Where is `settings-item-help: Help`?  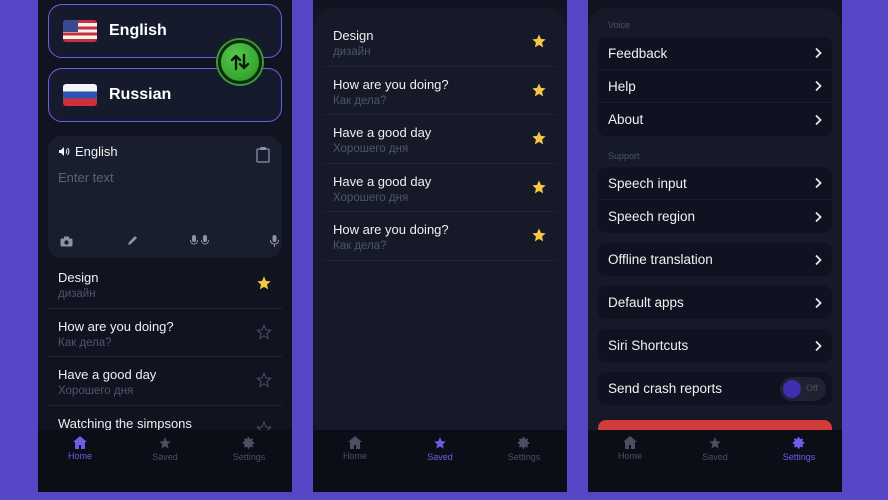
settings-item-help: Help is located at coordinates (715, 86).